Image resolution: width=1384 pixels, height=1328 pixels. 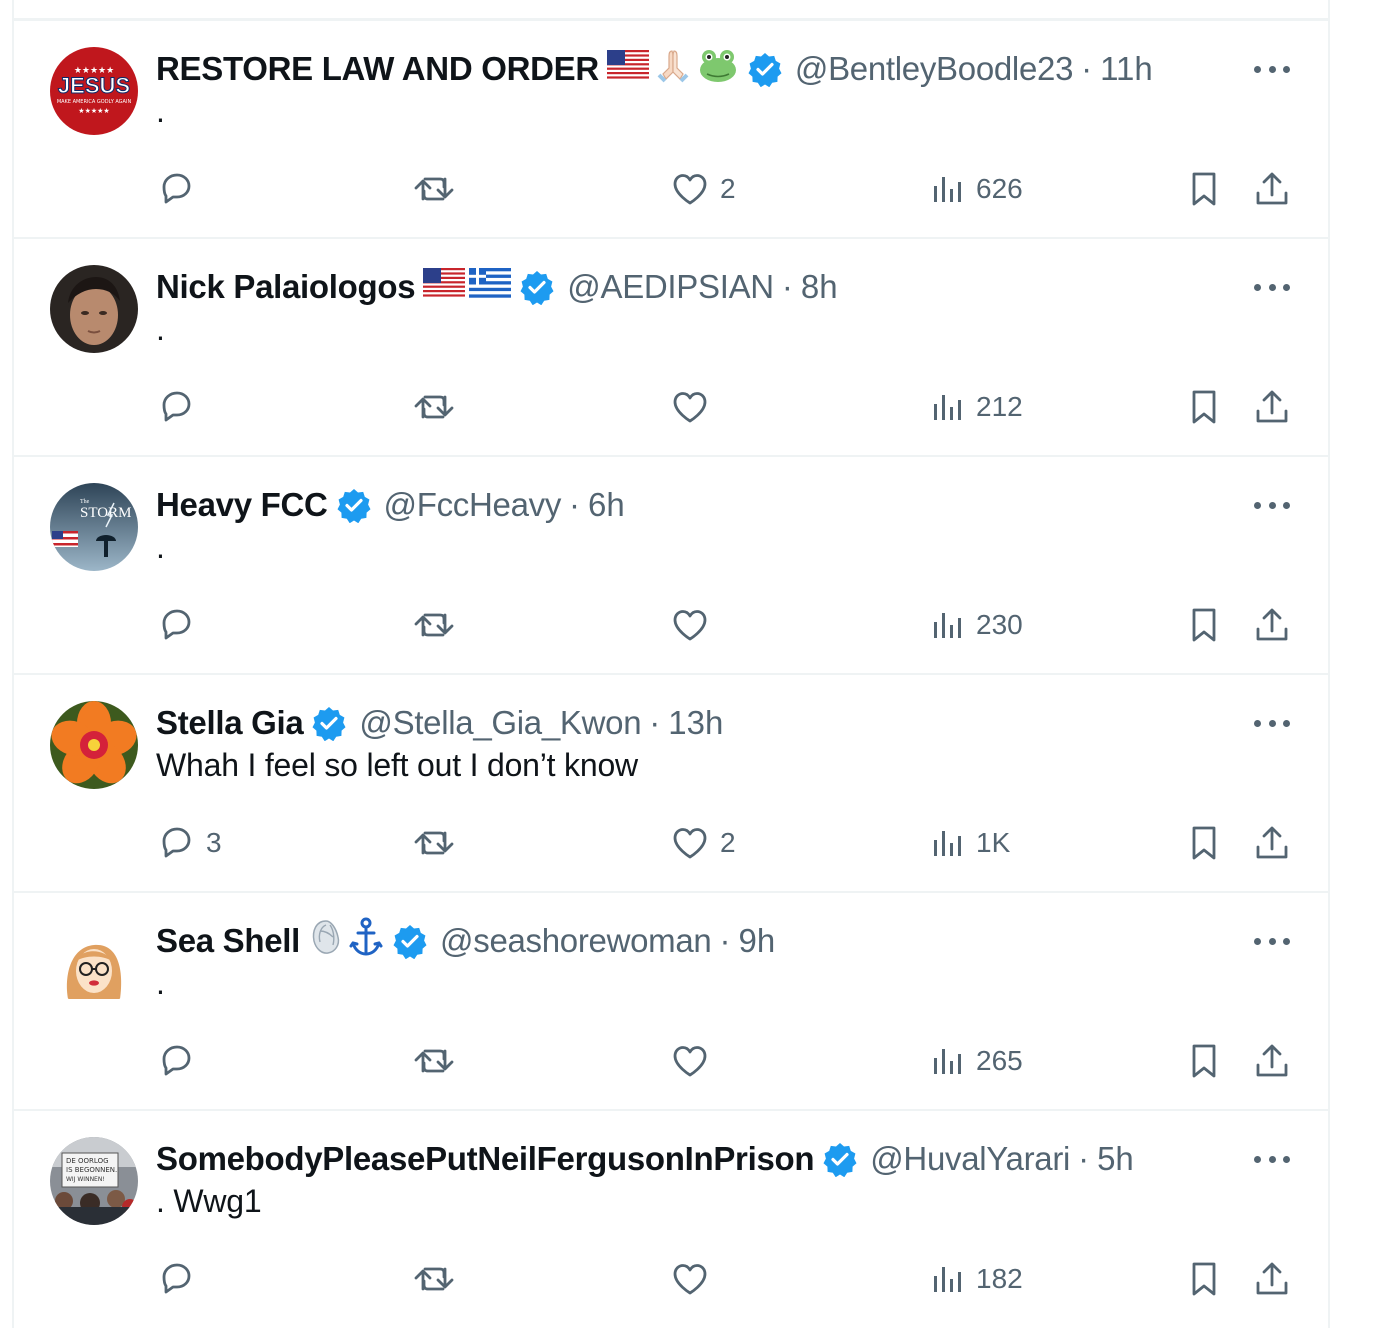 What do you see at coordinates (999, 1278) in the screenshot?
I see `views-count: 182` at bounding box center [999, 1278].